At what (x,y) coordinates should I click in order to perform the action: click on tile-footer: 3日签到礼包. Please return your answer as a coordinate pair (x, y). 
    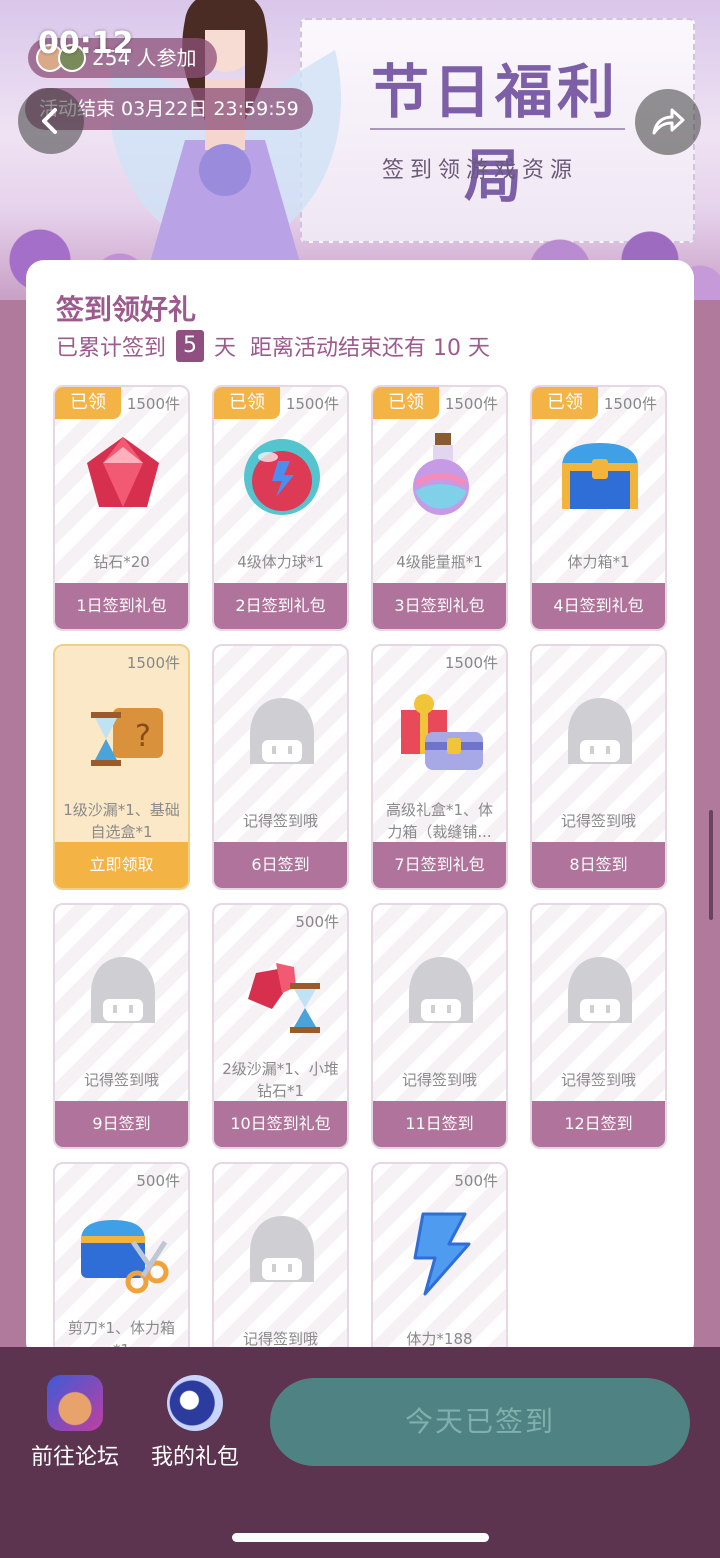
    Looking at the image, I should click on (439, 606).